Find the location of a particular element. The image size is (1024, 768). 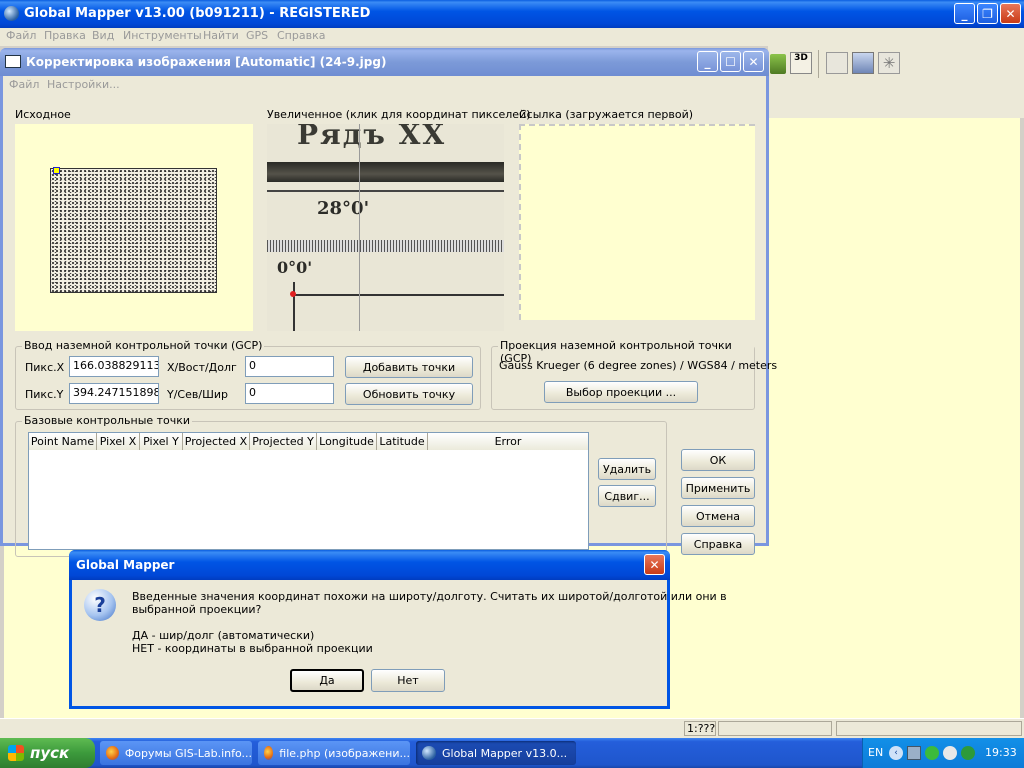

col-longitude: Longitude is located at coordinates (347, 441).